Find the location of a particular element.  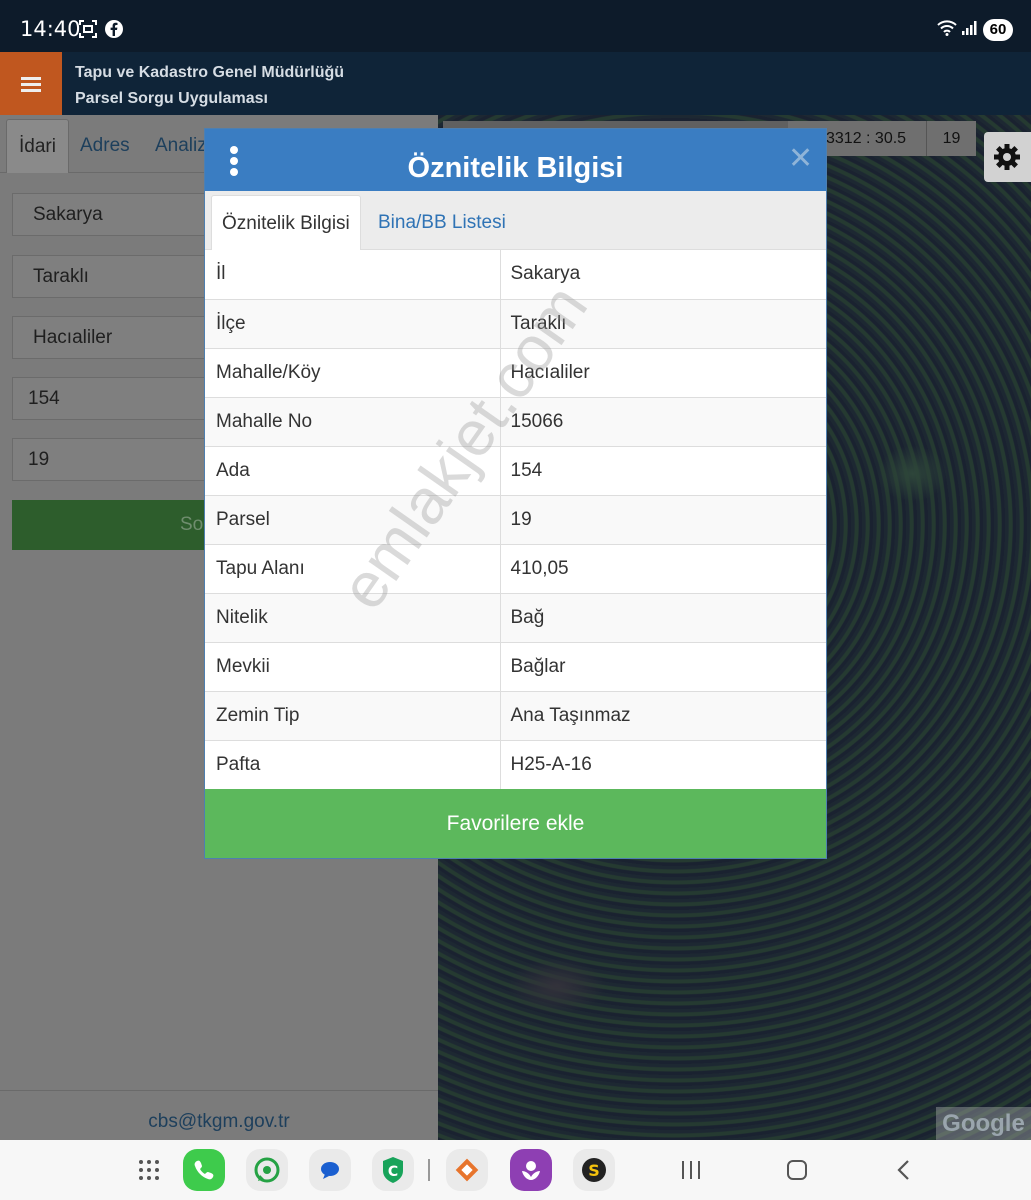

table-row: İl Sakarya is located at coordinates (515, 275).